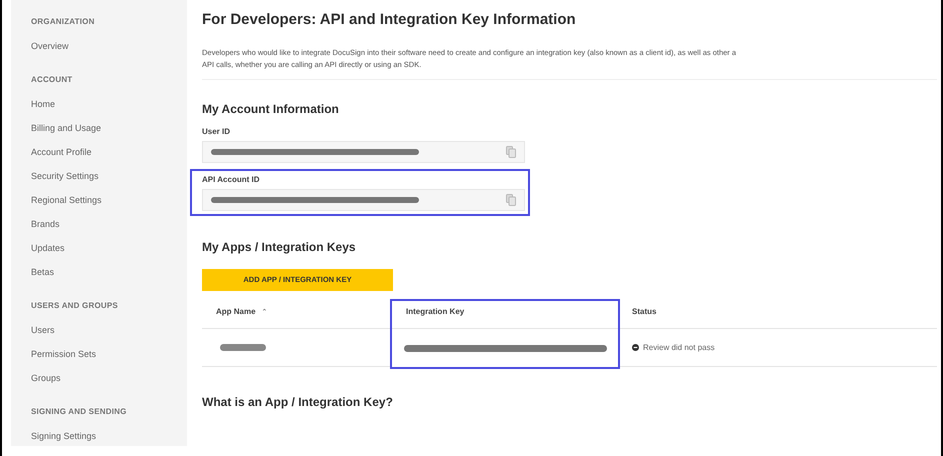 This screenshot has width=943, height=456. What do you see at coordinates (644, 312) in the screenshot?
I see `column-header: Status` at bounding box center [644, 312].